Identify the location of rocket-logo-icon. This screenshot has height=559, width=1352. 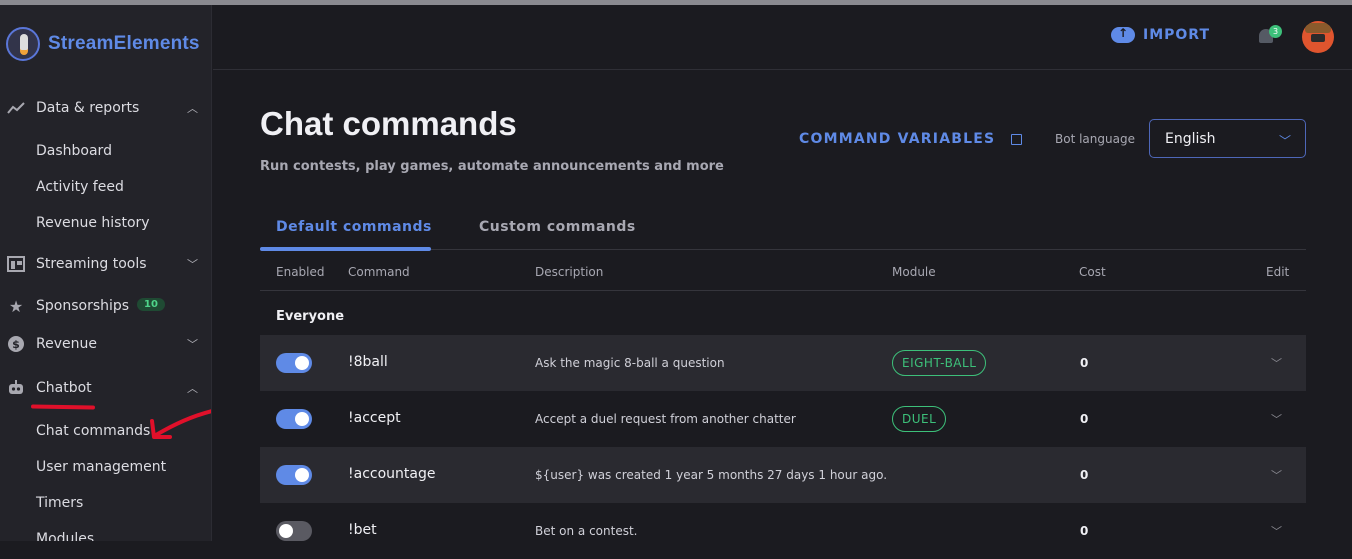
(23, 44).